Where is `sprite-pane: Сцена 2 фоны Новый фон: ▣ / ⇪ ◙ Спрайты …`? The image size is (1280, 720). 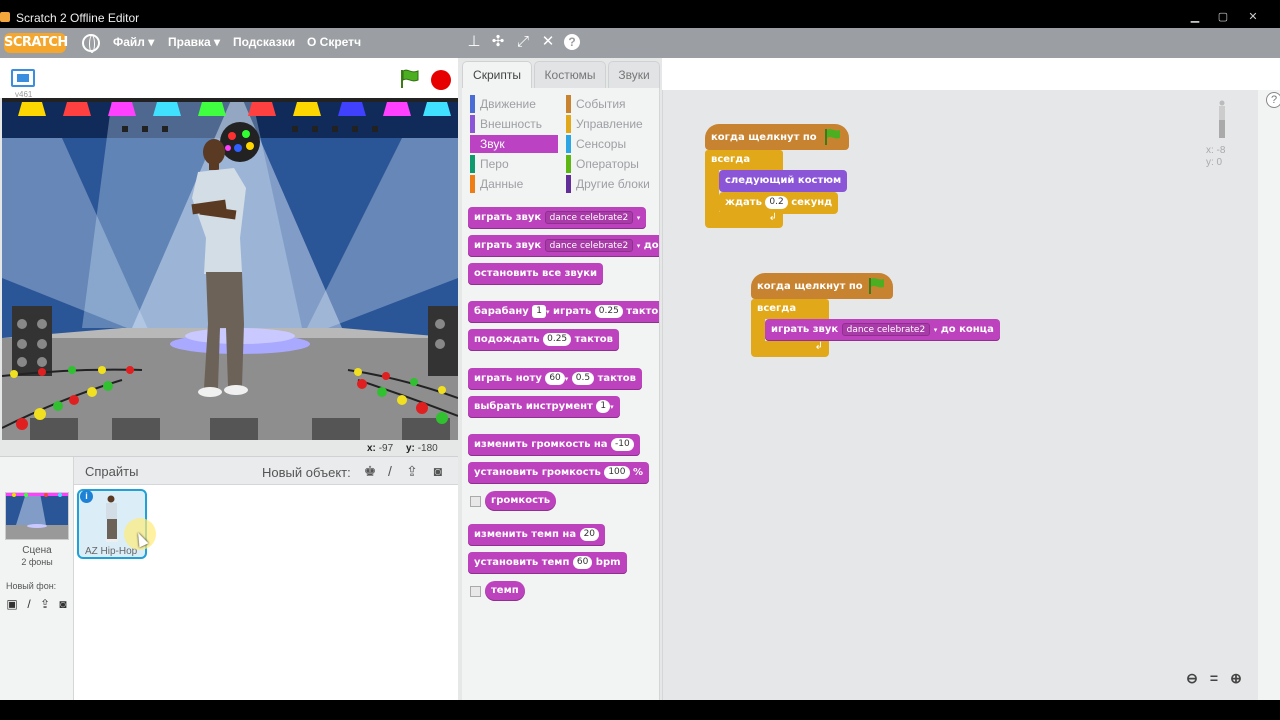 sprite-pane: Сцена 2 фоны Новый фон: ▣ / ⇪ ◙ Спрайты … is located at coordinates (229, 588).